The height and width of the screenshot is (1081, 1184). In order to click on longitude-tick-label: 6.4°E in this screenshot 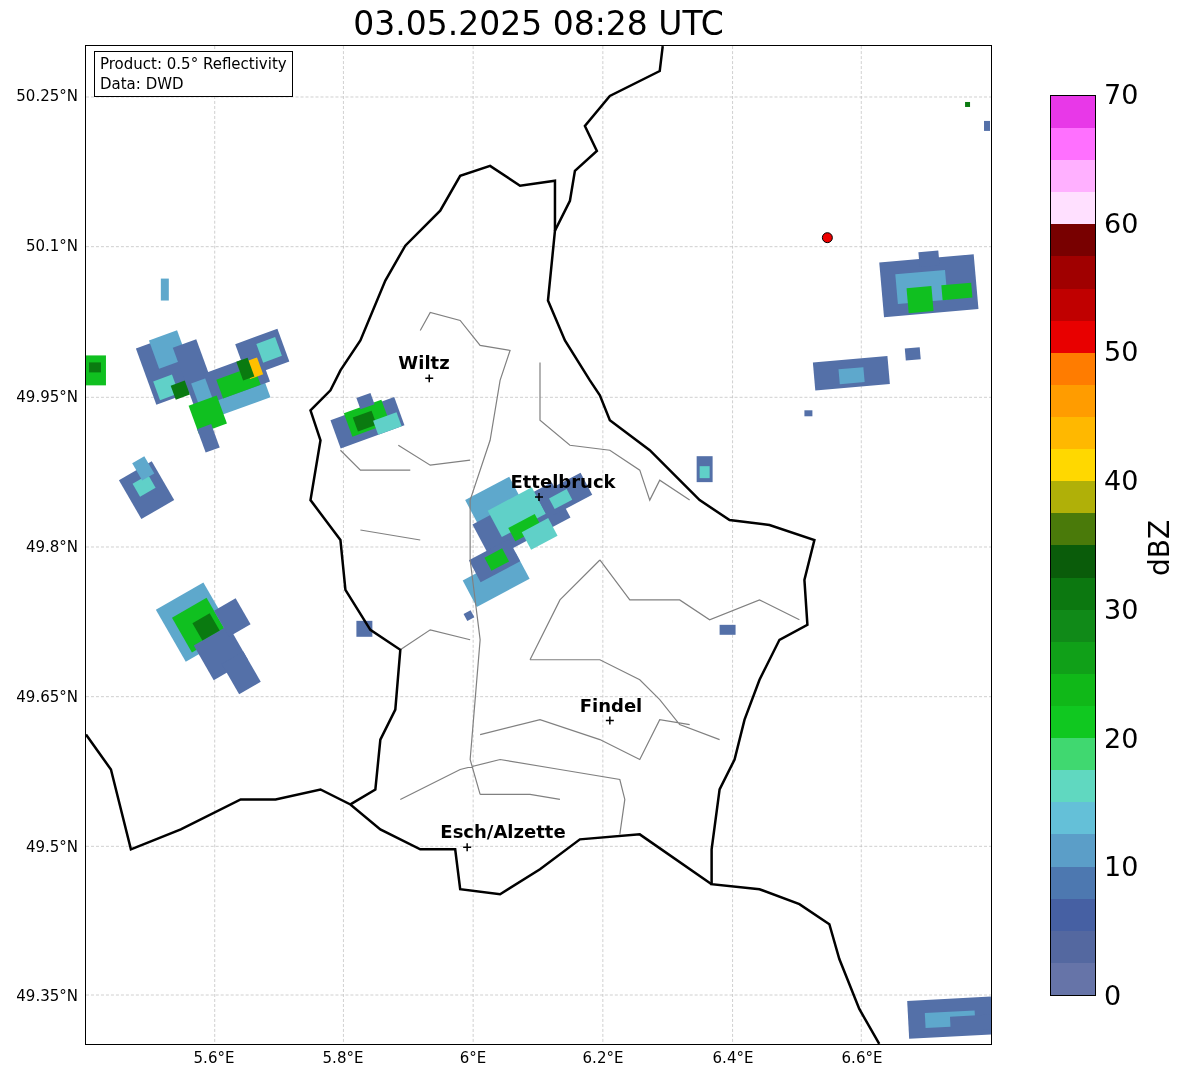, I will do `click(733, 1058)`.